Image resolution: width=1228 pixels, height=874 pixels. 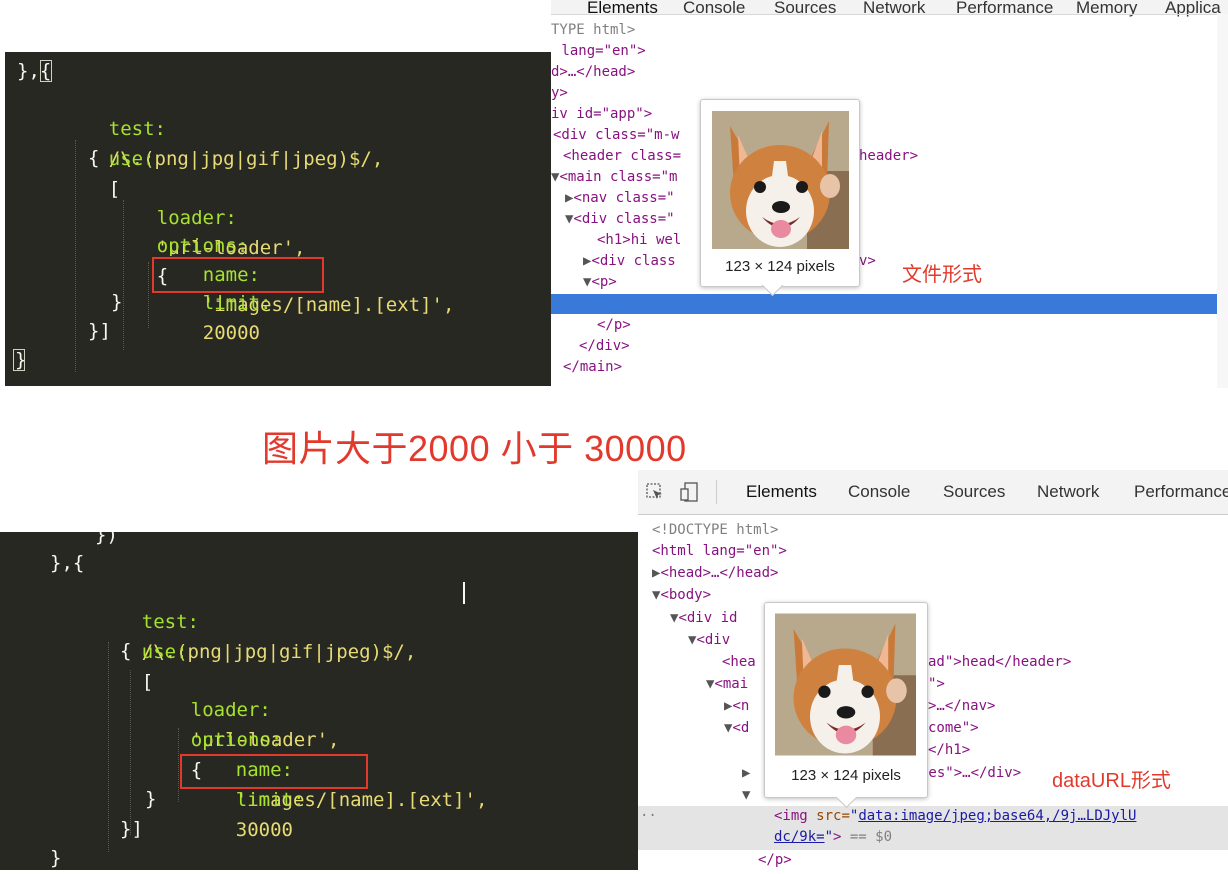 I want to click on dom-row-h1: <h1>hi wel, so click(x=639, y=240).